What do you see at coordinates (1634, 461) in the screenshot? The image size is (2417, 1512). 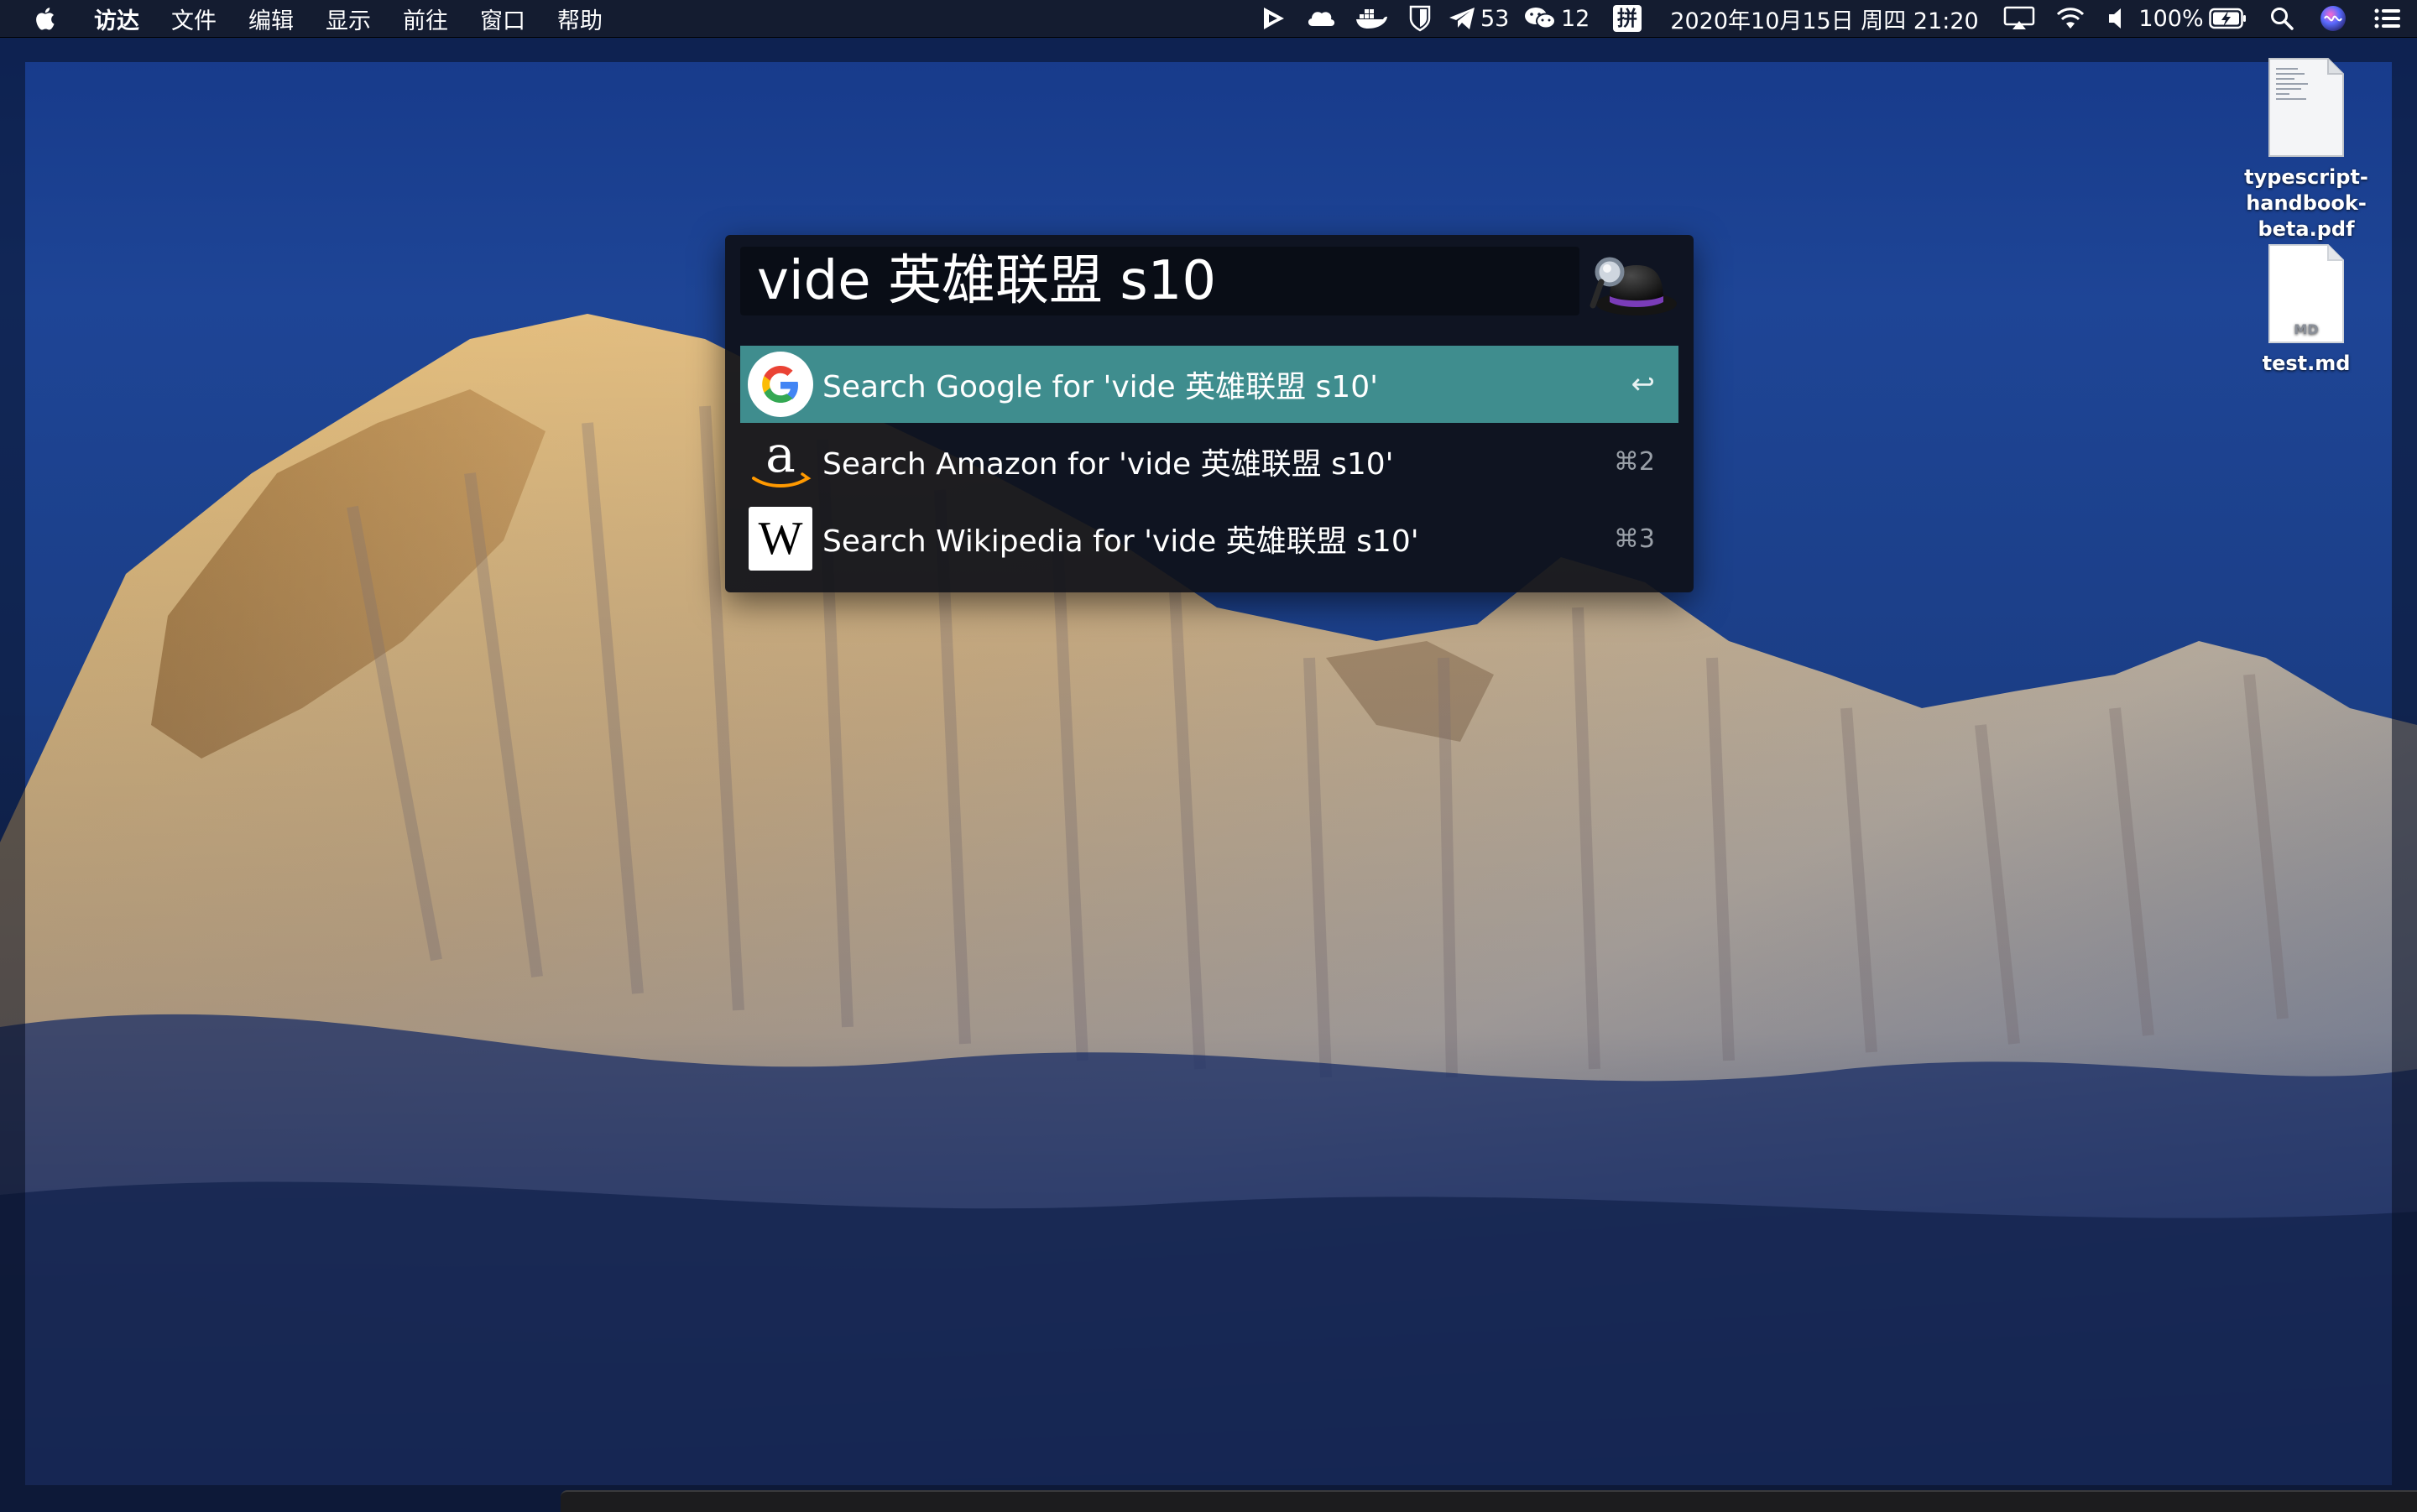 I see `result-shortcut: ⌘2` at bounding box center [1634, 461].